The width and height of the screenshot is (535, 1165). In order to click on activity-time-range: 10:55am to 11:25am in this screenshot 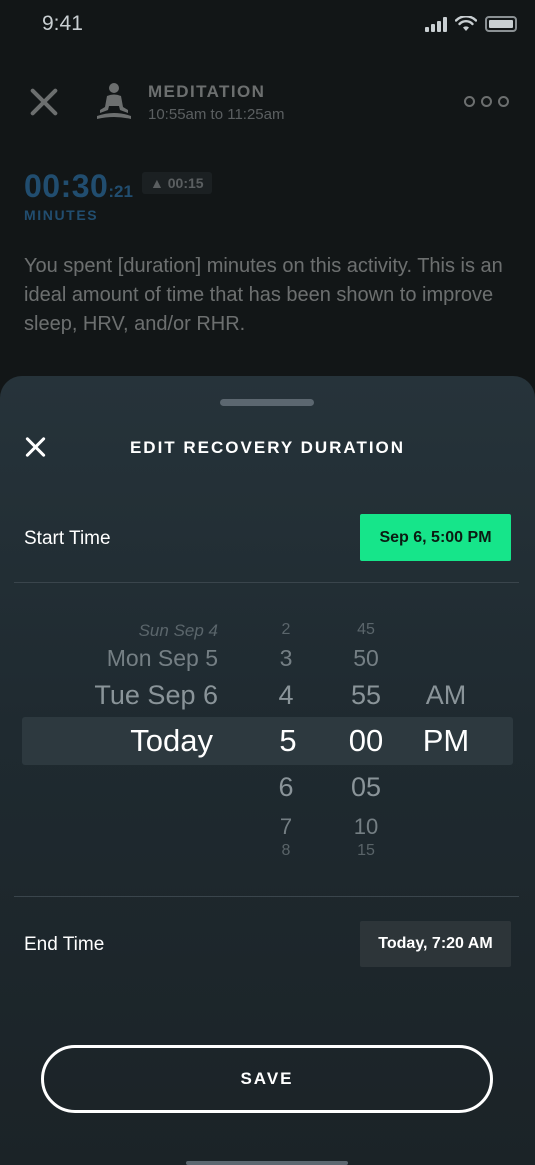, I will do `click(216, 114)`.